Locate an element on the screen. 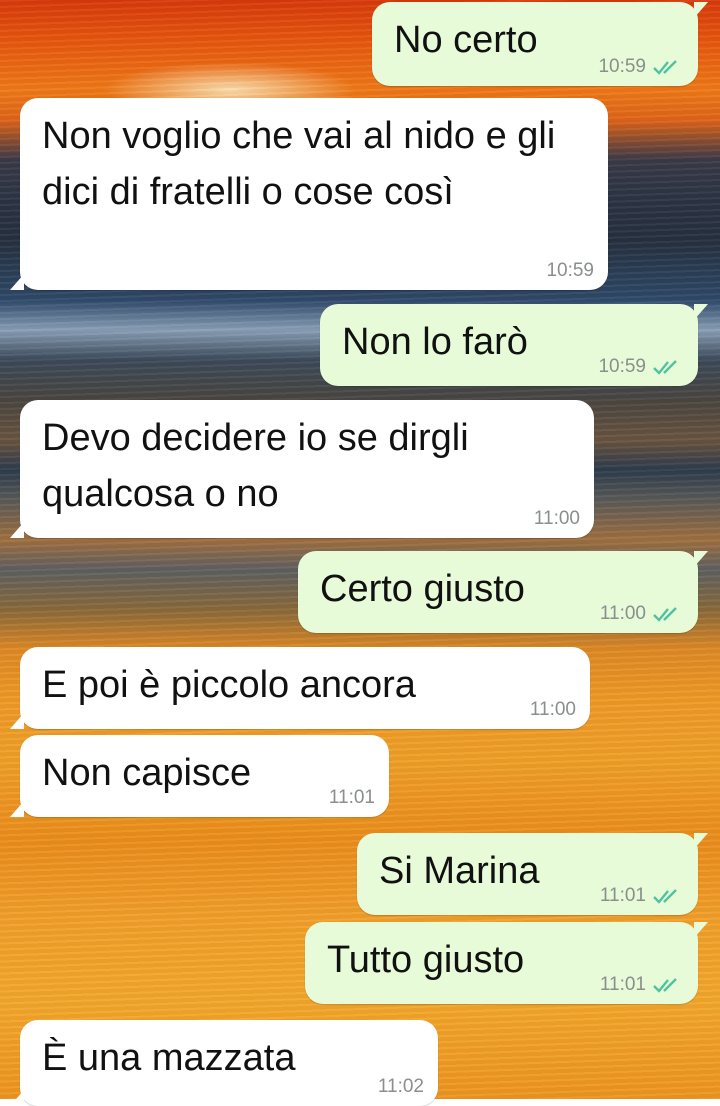  message-meta: 11:02 is located at coordinates (401, 1087).